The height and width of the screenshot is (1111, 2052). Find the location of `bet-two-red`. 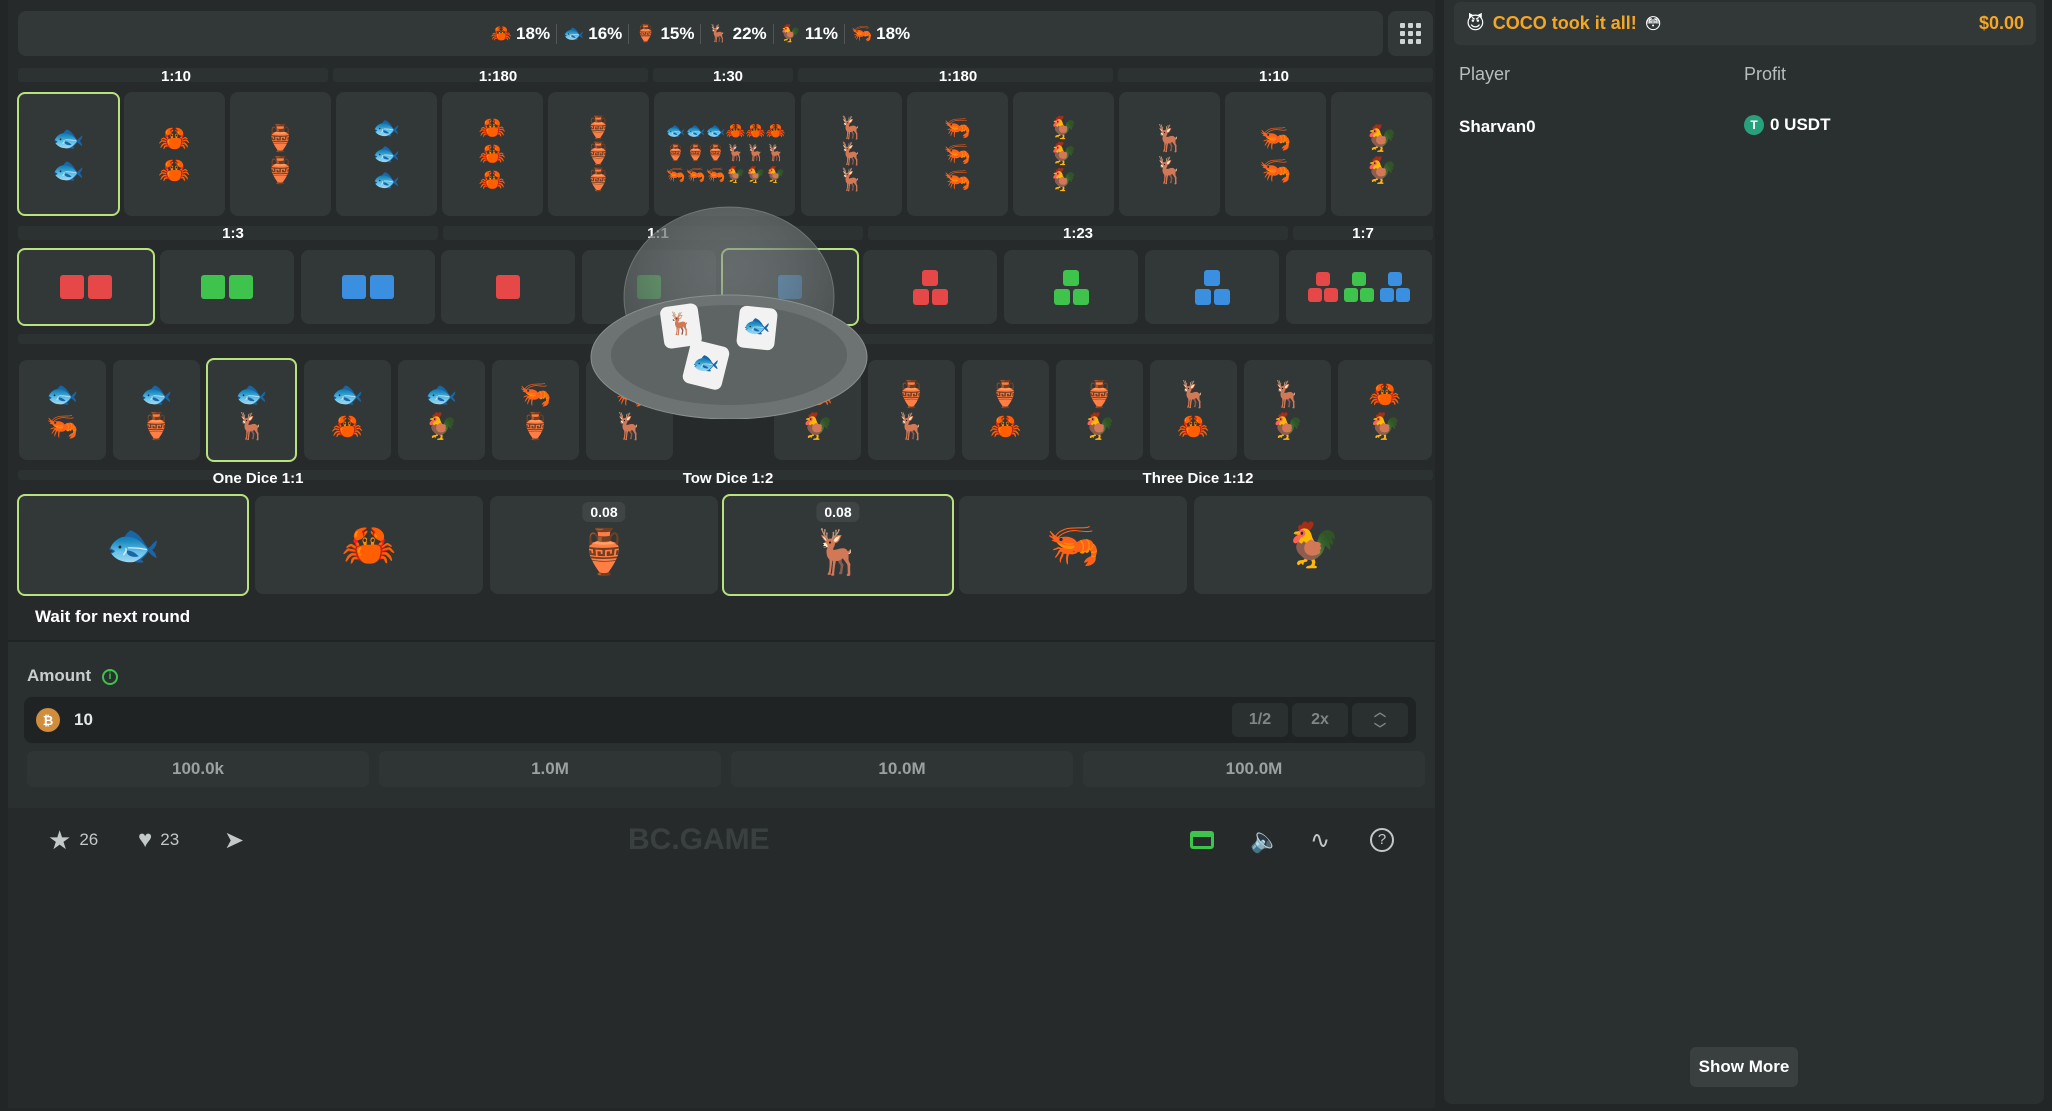

bet-two-red is located at coordinates (86, 287).